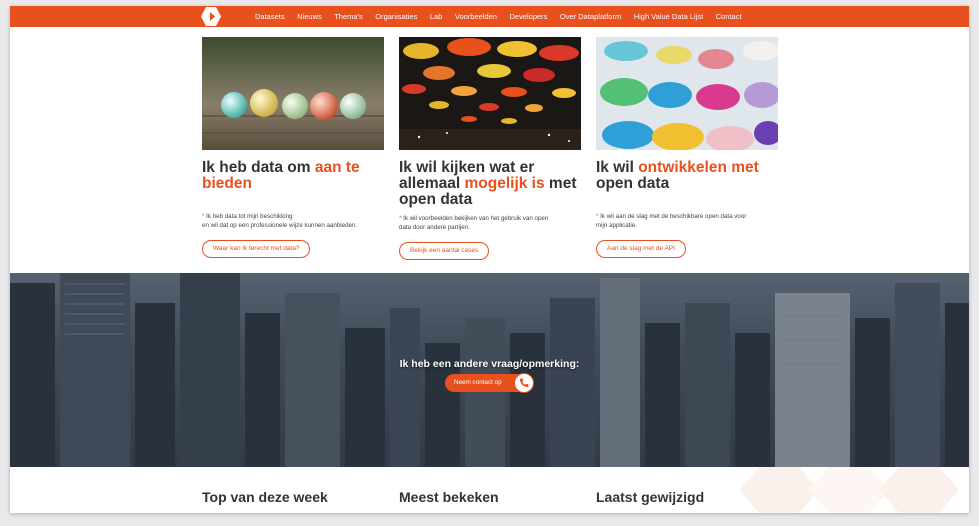 The image size is (979, 526). Describe the element at coordinates (436, 16) in the screenshot. I see `nav-item-lab: Lab` at that location.